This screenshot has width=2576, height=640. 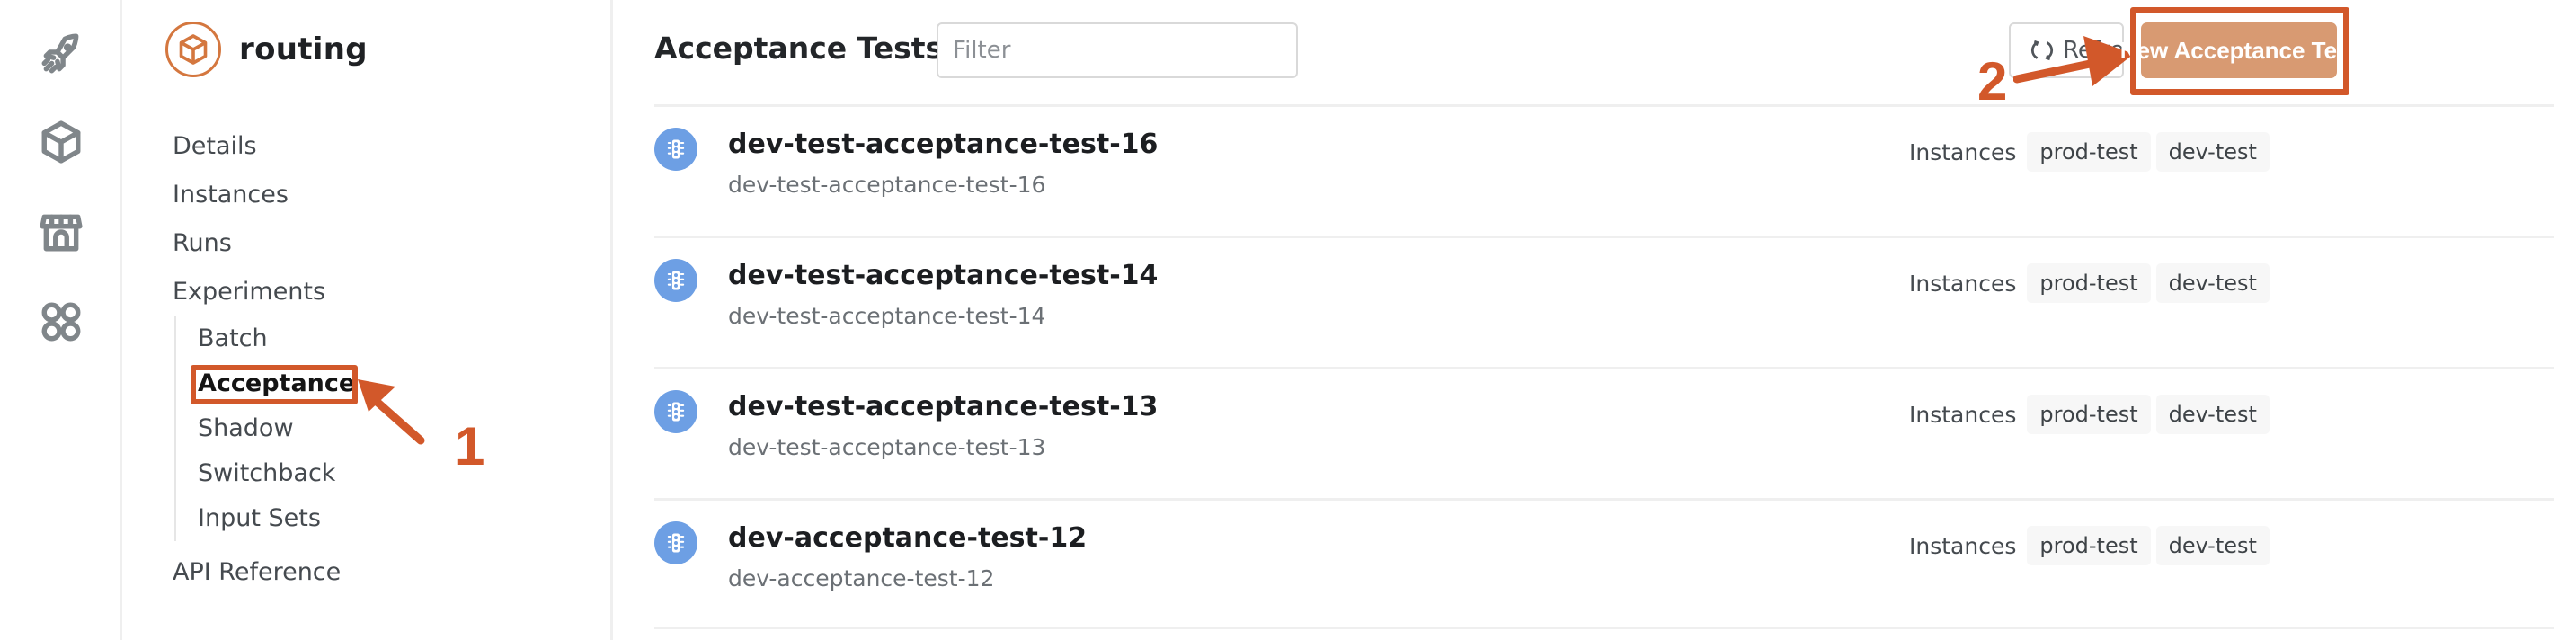 I want to click on nav-item-shadow: Shadow, so click(x=276, y=428).